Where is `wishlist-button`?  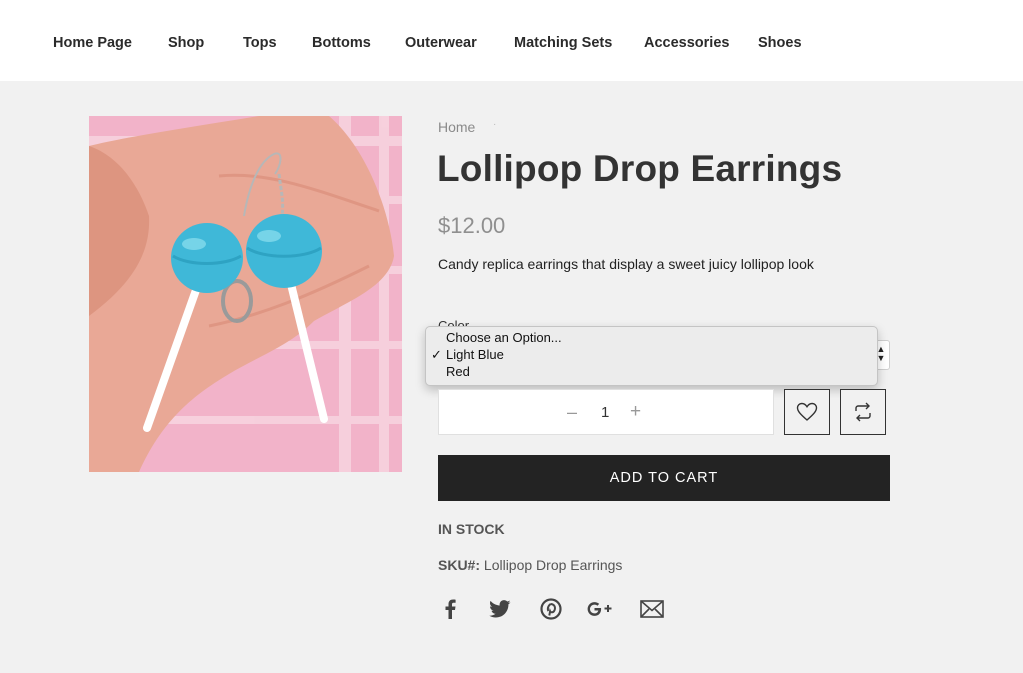 wishlist-button is located at coordinates (807, 412).